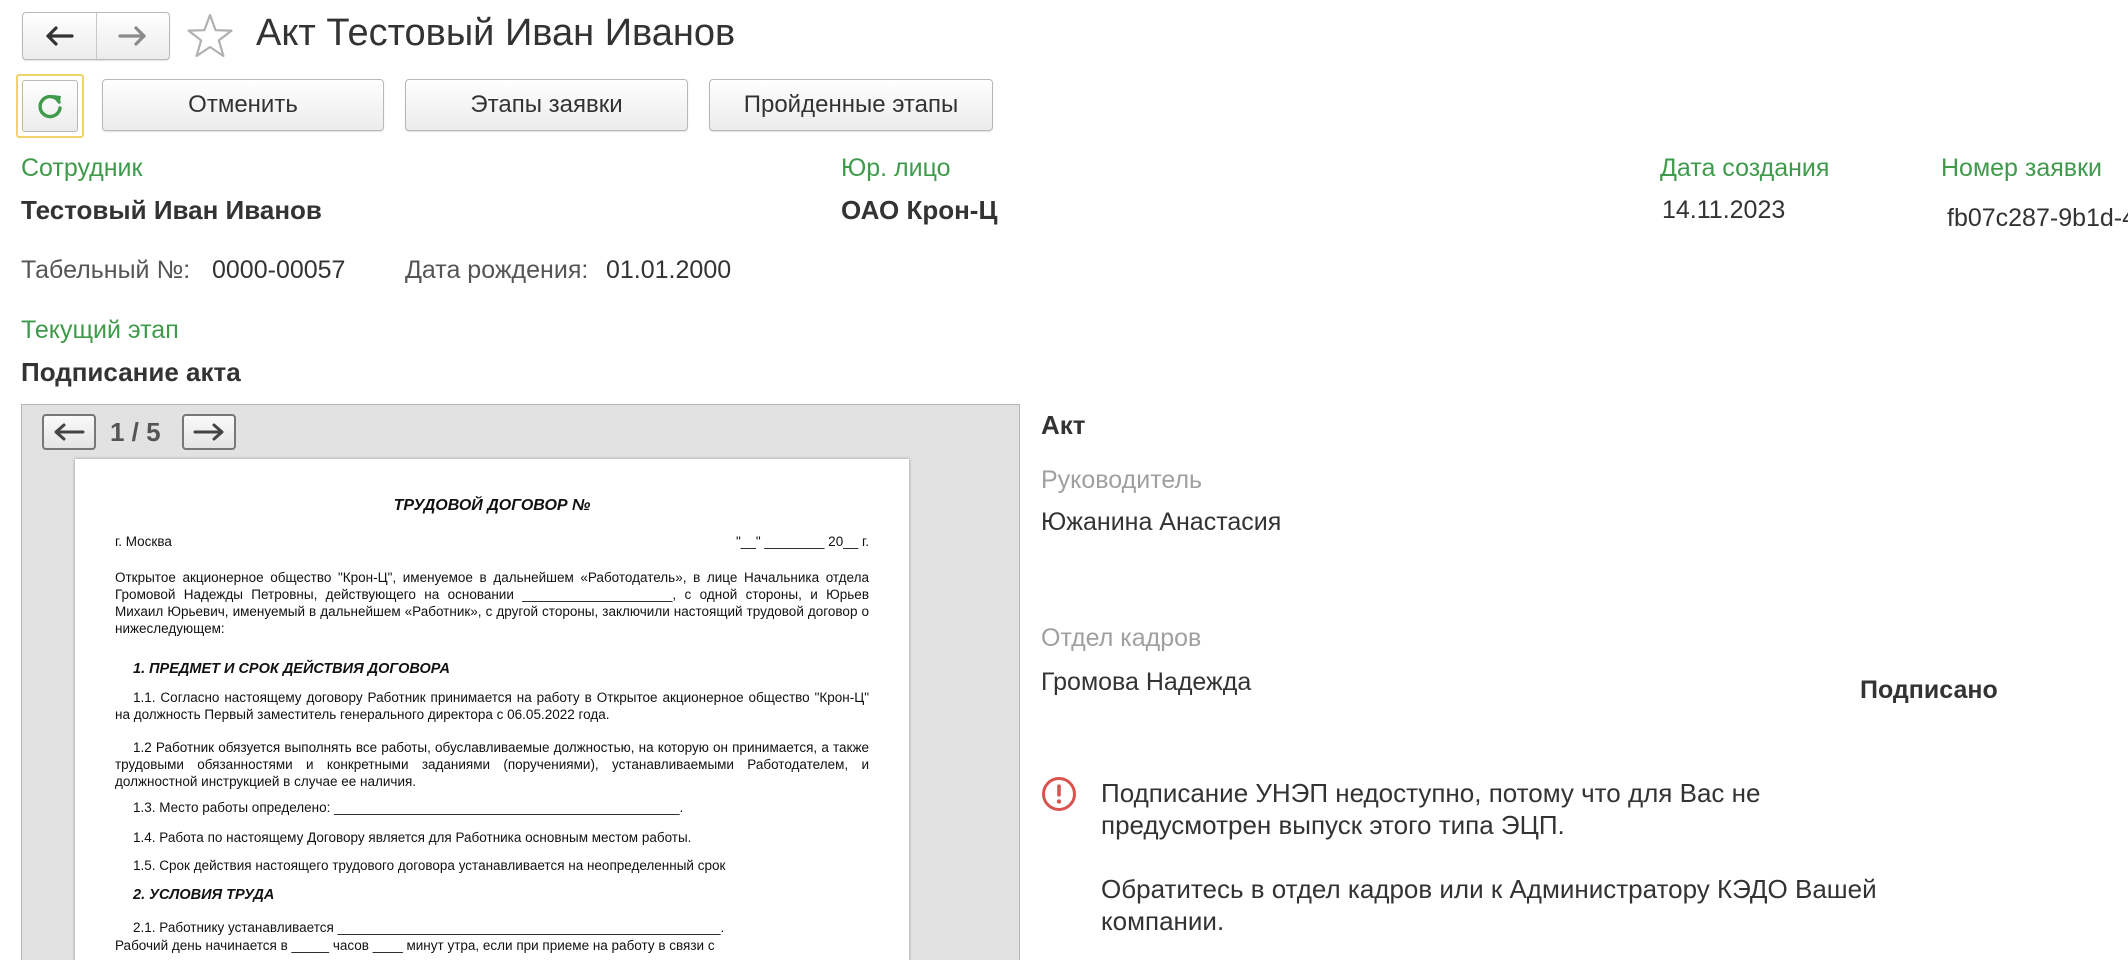  What do you see at coordinates (210, 36) in the screenshot?
I see `star-icon` at bounding box center [210, 36].